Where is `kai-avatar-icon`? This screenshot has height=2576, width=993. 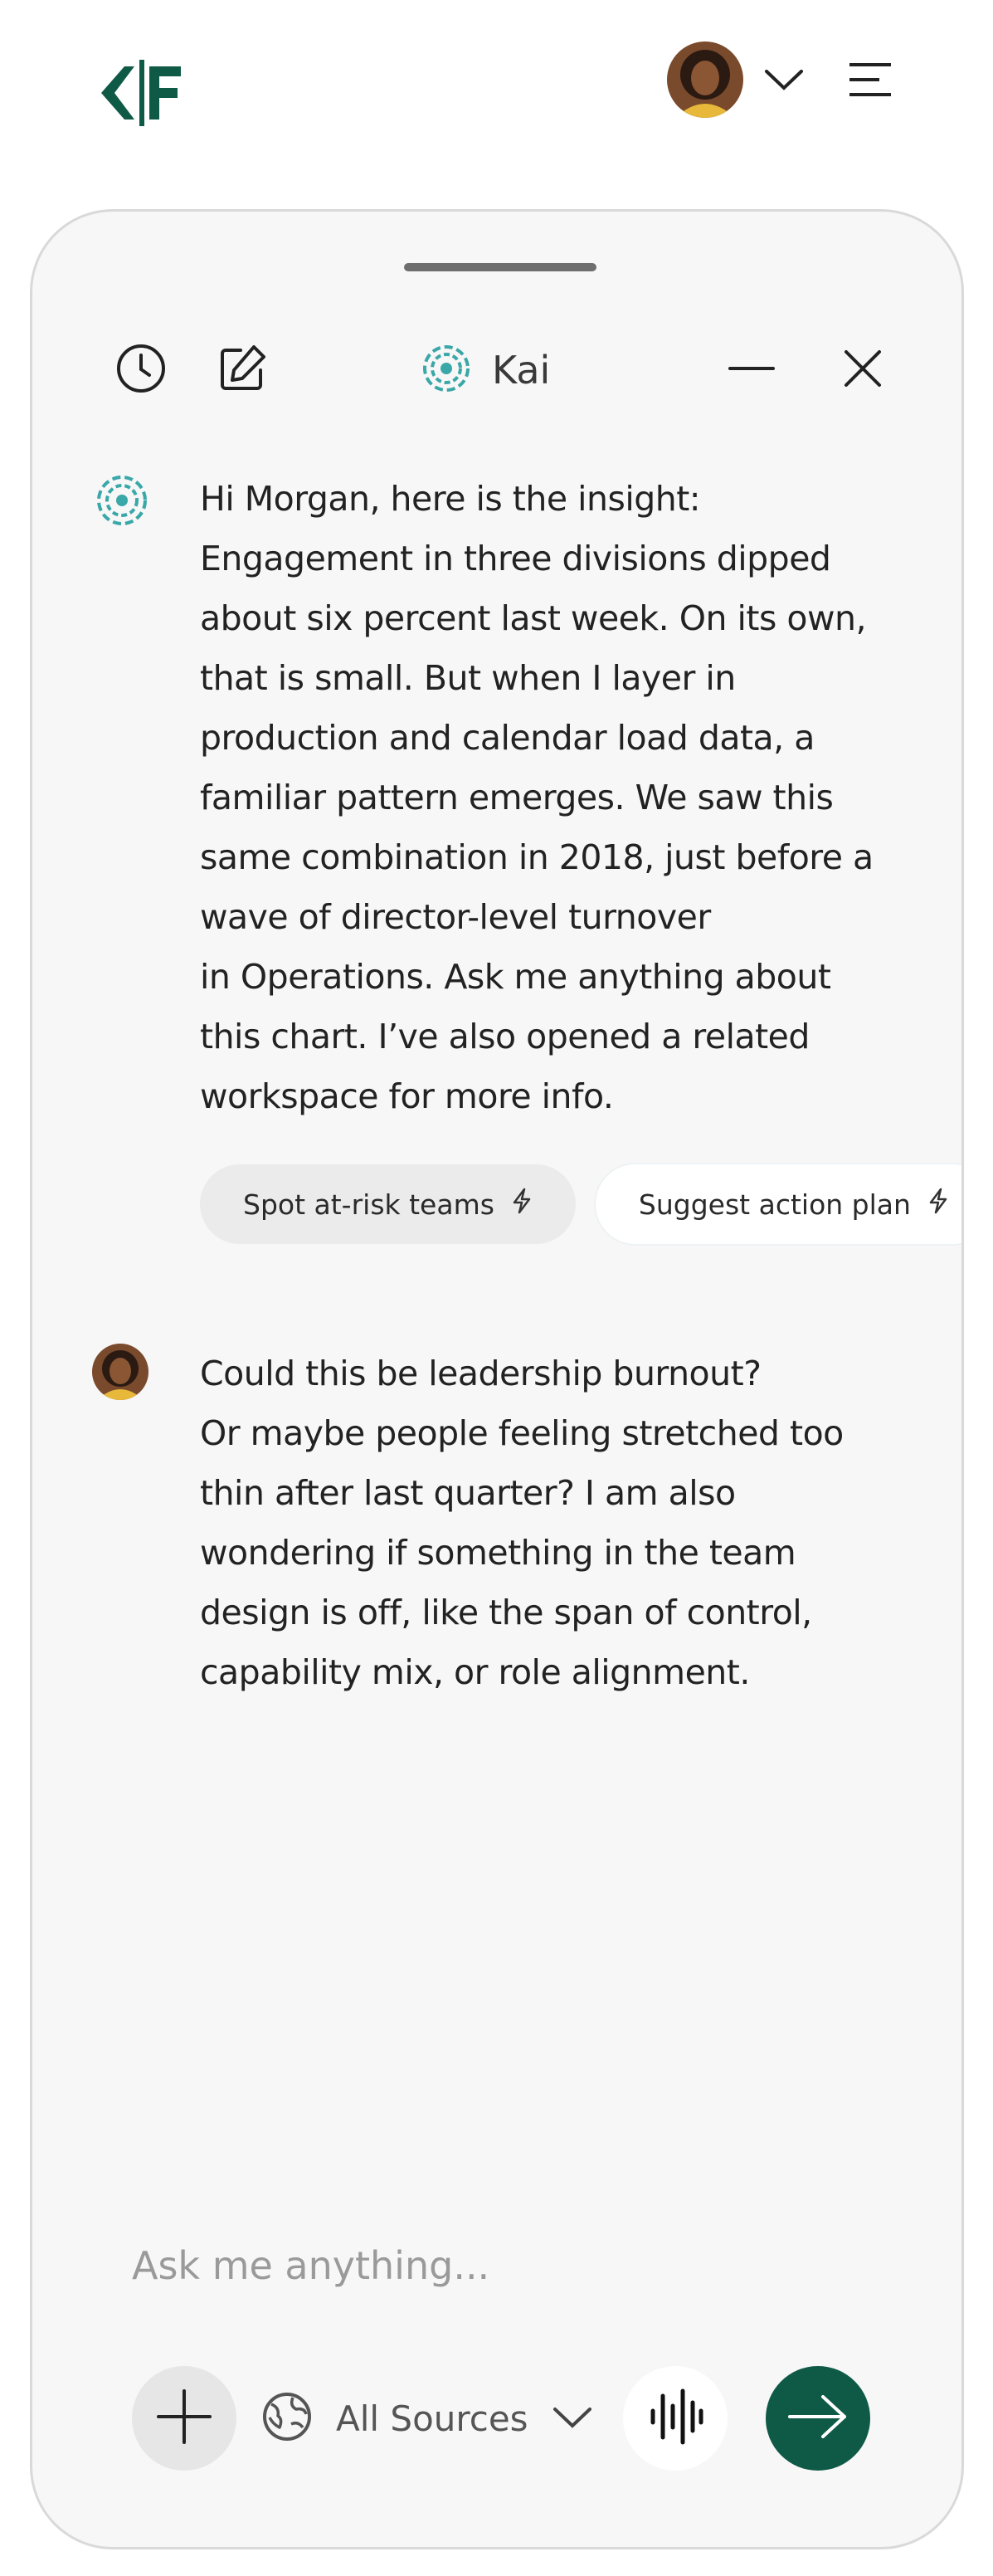
kai-avatar-icon is located at coordinates (121, 500).